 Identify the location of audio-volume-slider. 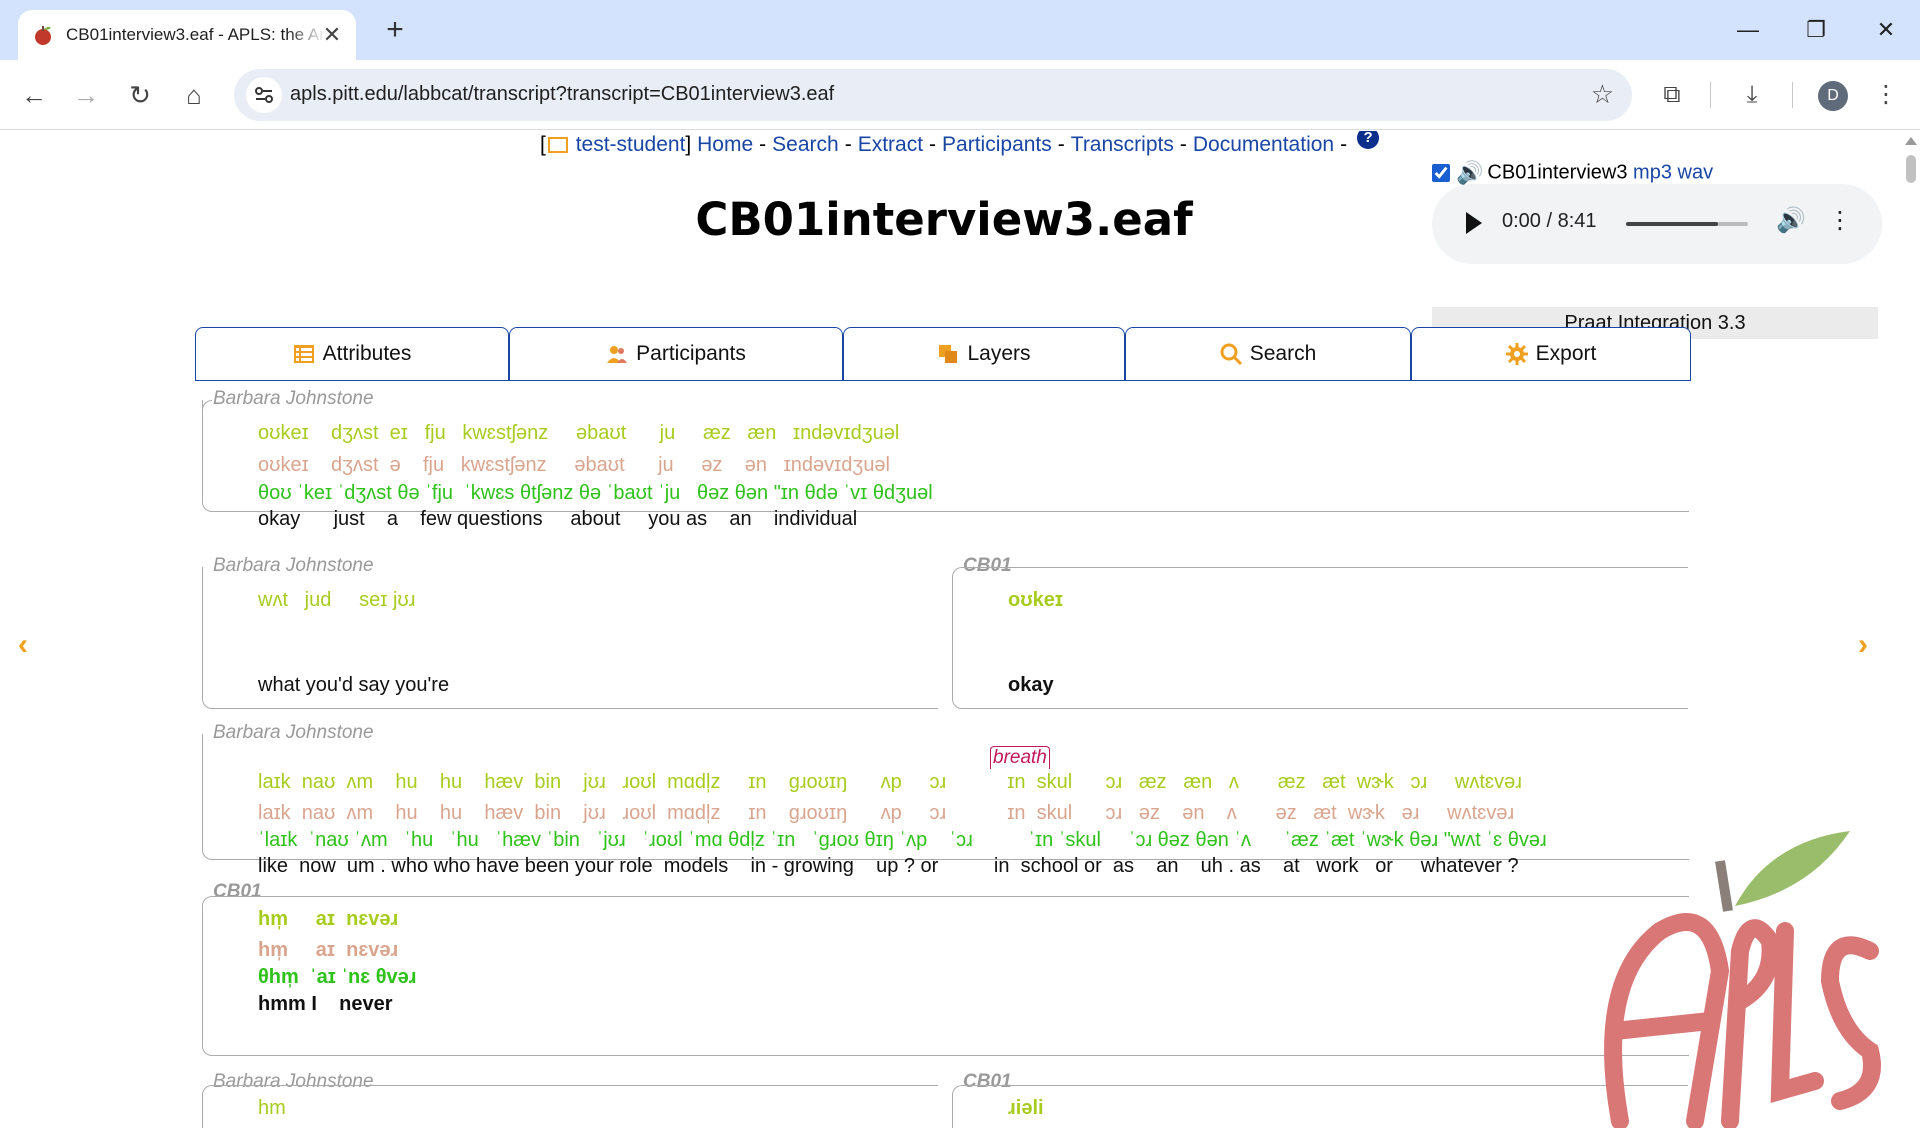
(1687, 224).